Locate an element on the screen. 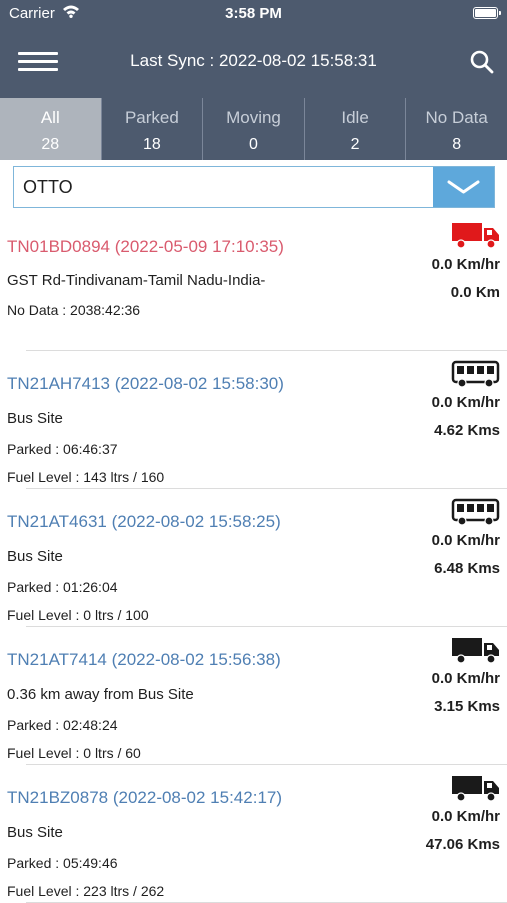 The width and height of the screenshot is (507, 903). tab-label: All is located at coordinates (50, 117).